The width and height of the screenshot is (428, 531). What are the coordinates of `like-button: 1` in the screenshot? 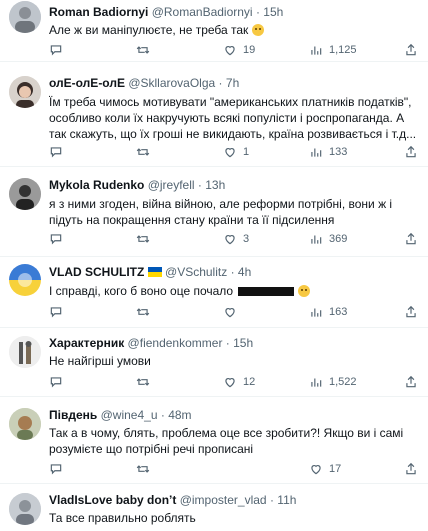 It's located at (236, 152).